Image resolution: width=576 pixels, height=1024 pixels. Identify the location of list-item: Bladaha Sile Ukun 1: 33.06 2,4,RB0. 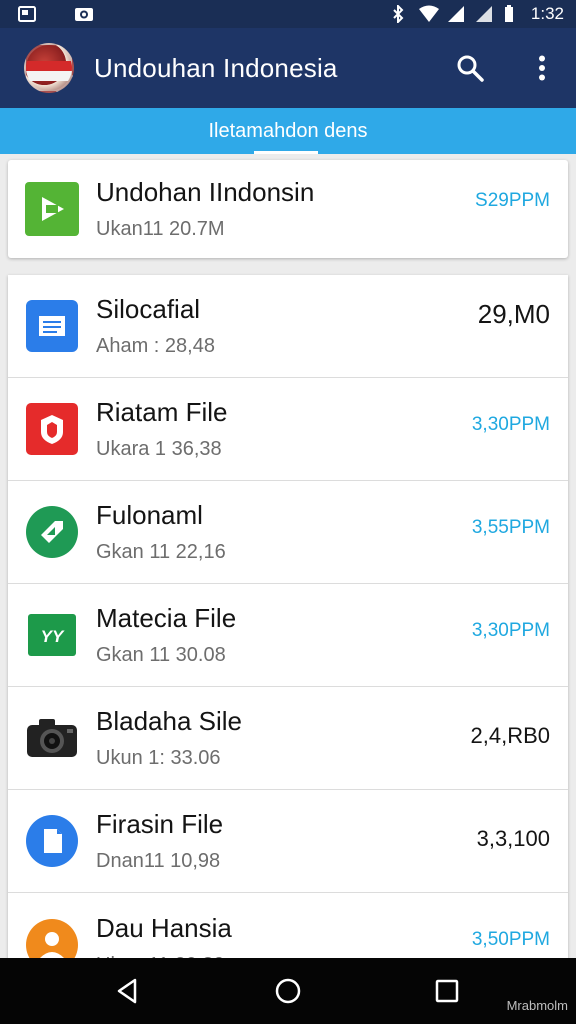
(288, 738).